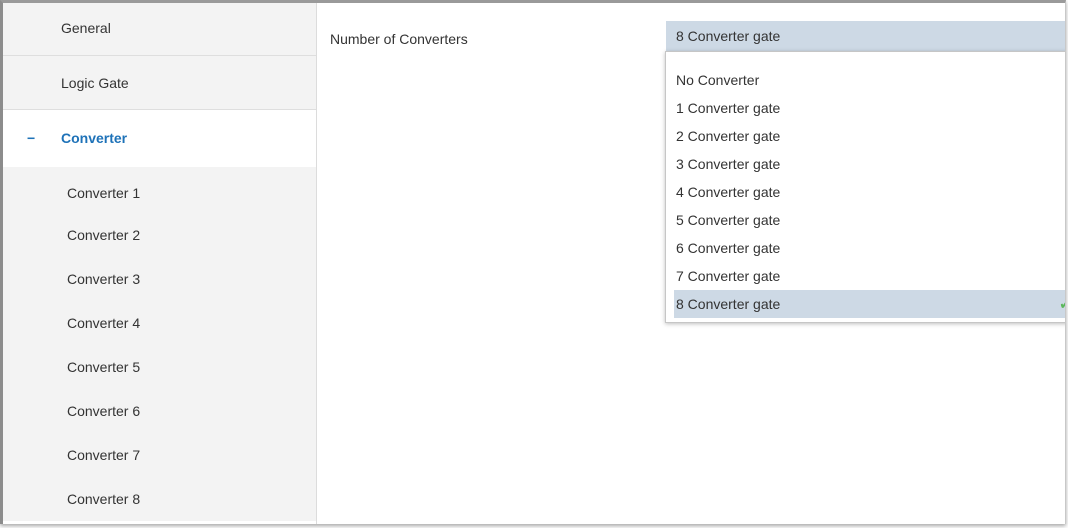 This screenshot has width=1068, height=528. What do you see at coordinates (159, 367) in the screenshot?
I see `sidebar-item-converter-5: Converter 5` at bounding box center [159, 367].